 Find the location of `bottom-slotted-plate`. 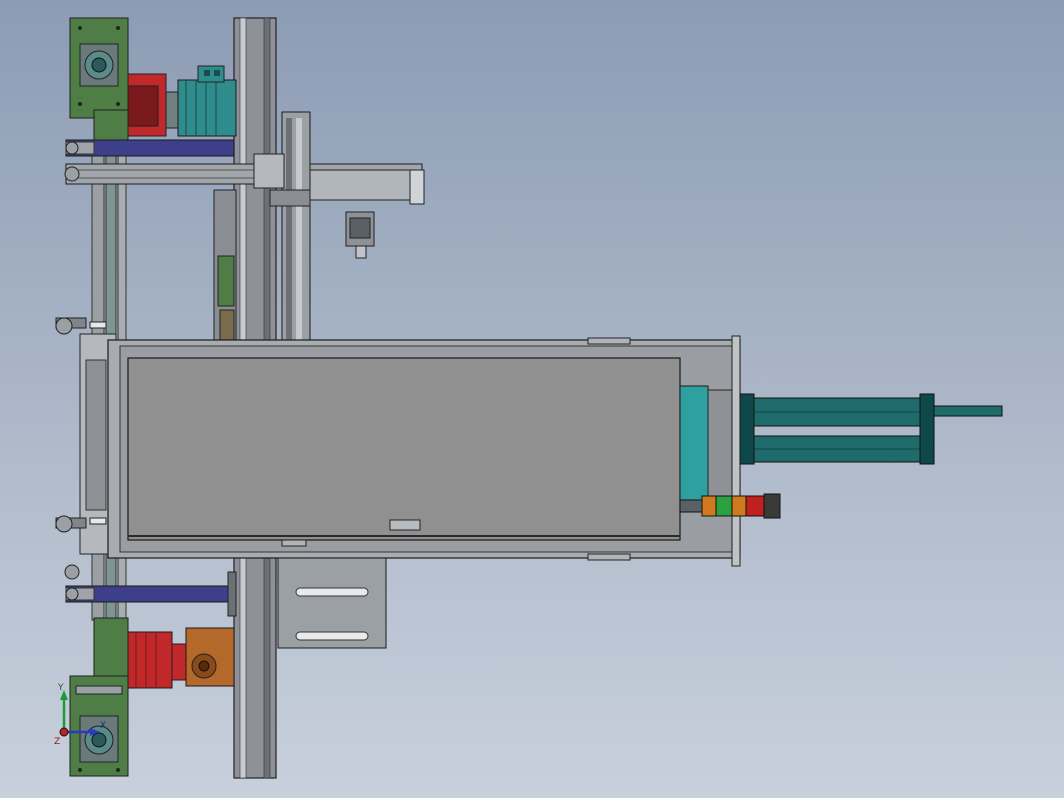

bottom-slotted-plate is located at coordinates (332, 603).